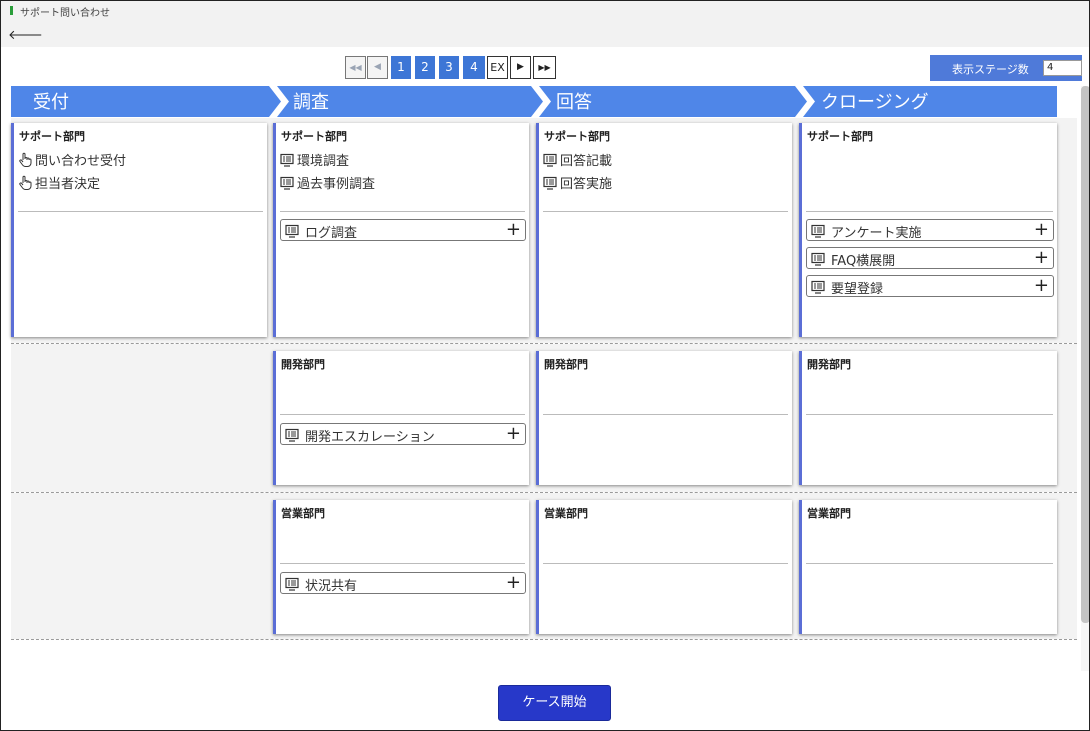 The height and width of the screenshot is (731, 1090). What do you see at coordinates (68, 184) in the screenshot?
I see `activity-label: 担当者決定` at bounding box center [68, 184].